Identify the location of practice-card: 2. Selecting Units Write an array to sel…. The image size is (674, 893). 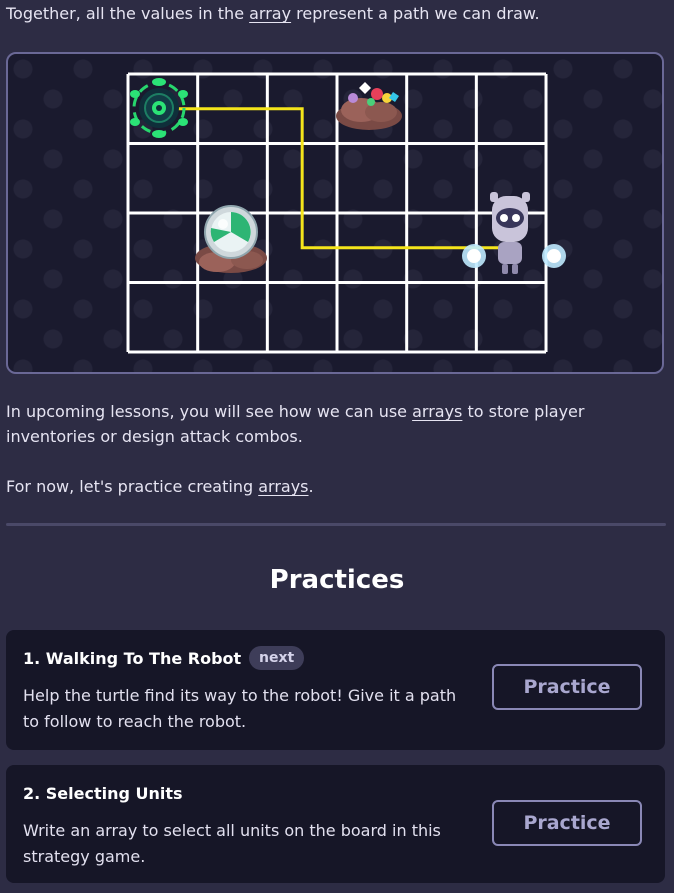
(335, 824).